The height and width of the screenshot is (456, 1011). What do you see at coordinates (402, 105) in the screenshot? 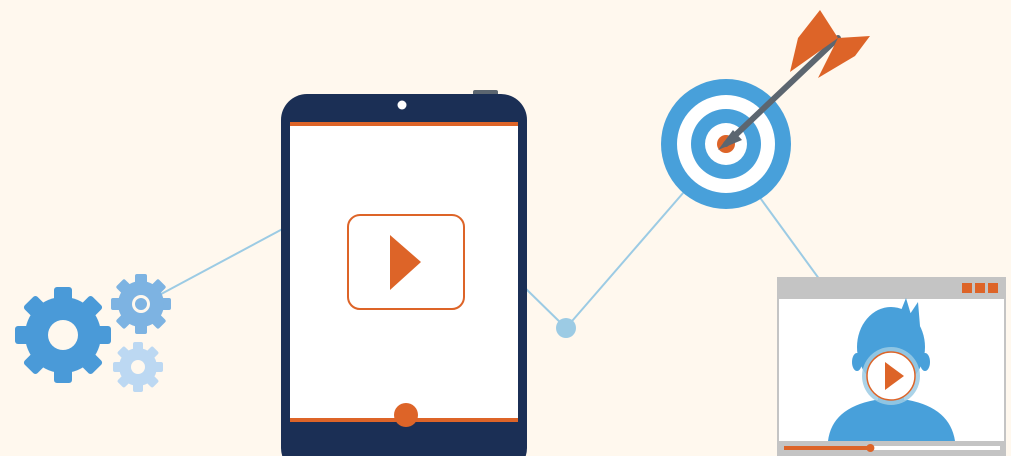
I see `tablet-camera` at bounding box center [402, 105].